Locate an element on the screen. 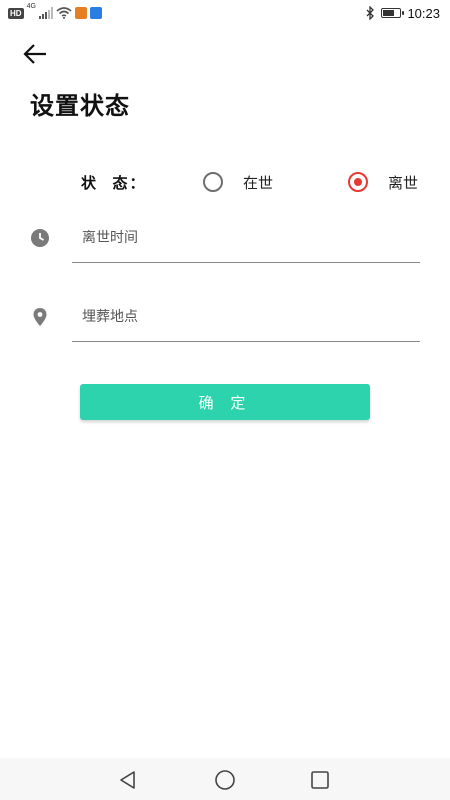  network-type-label: 4G is located at coordinates (31, 6).